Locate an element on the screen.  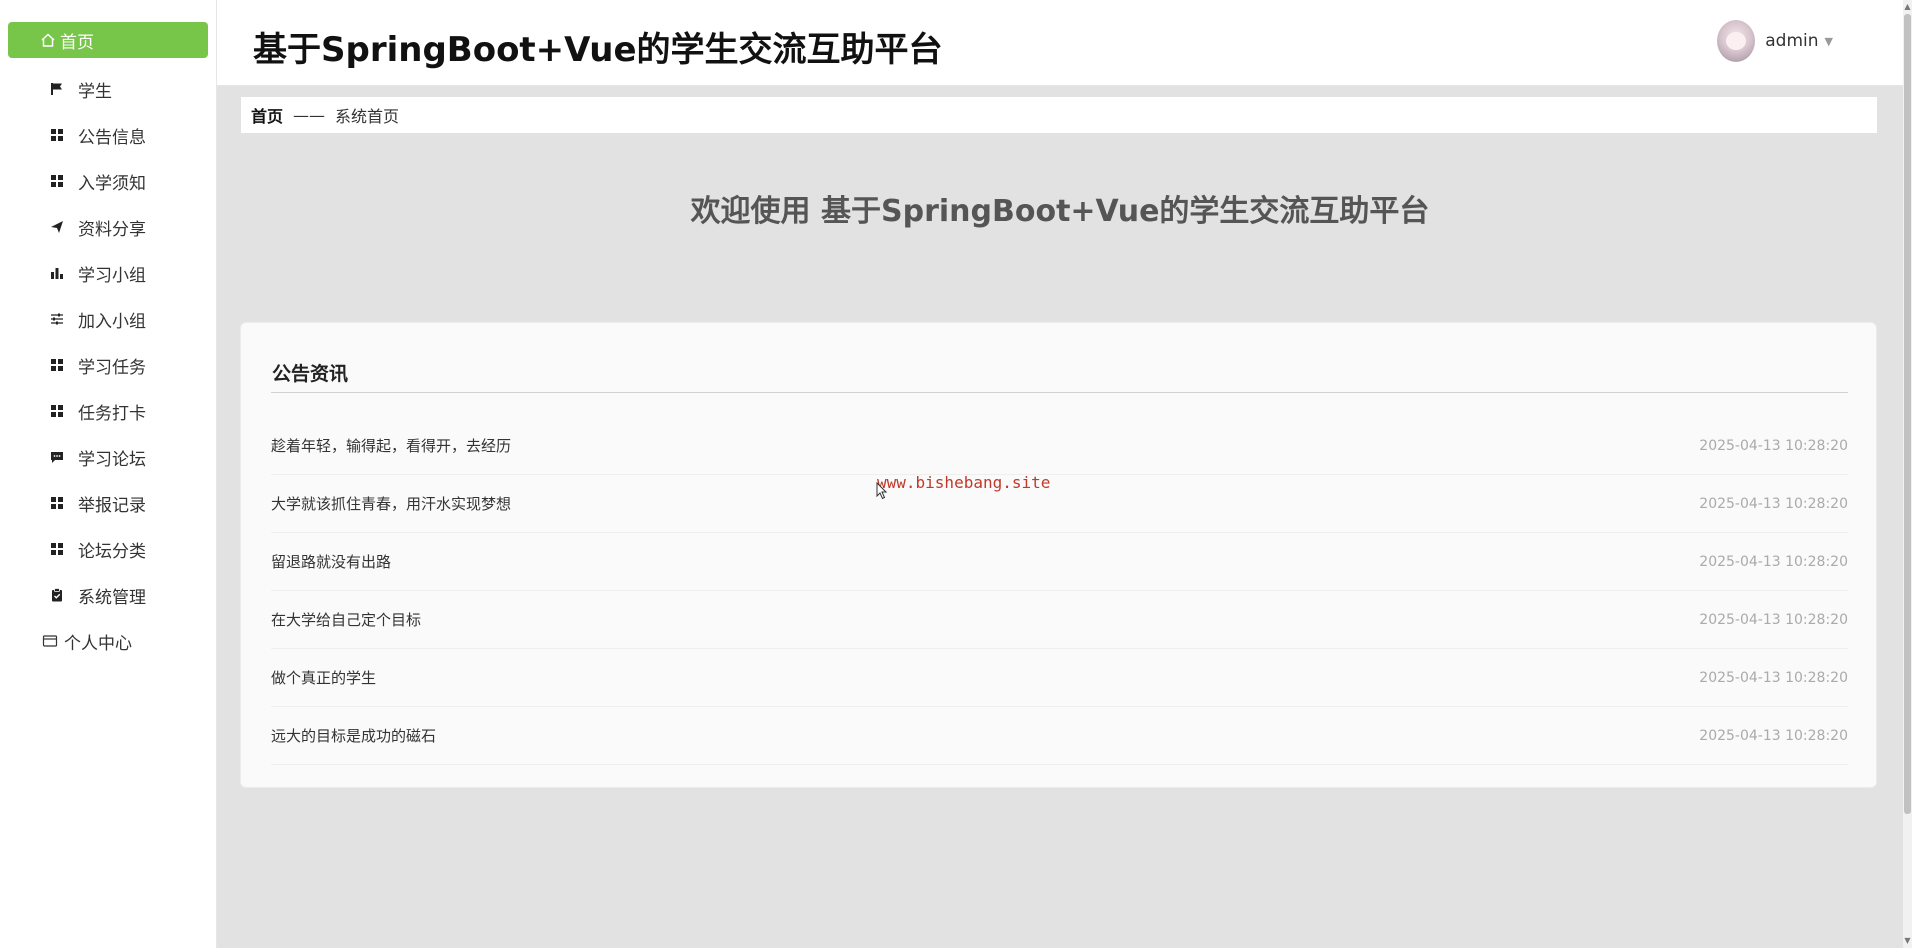
sliders-icon is located at coordinates (57, 319).